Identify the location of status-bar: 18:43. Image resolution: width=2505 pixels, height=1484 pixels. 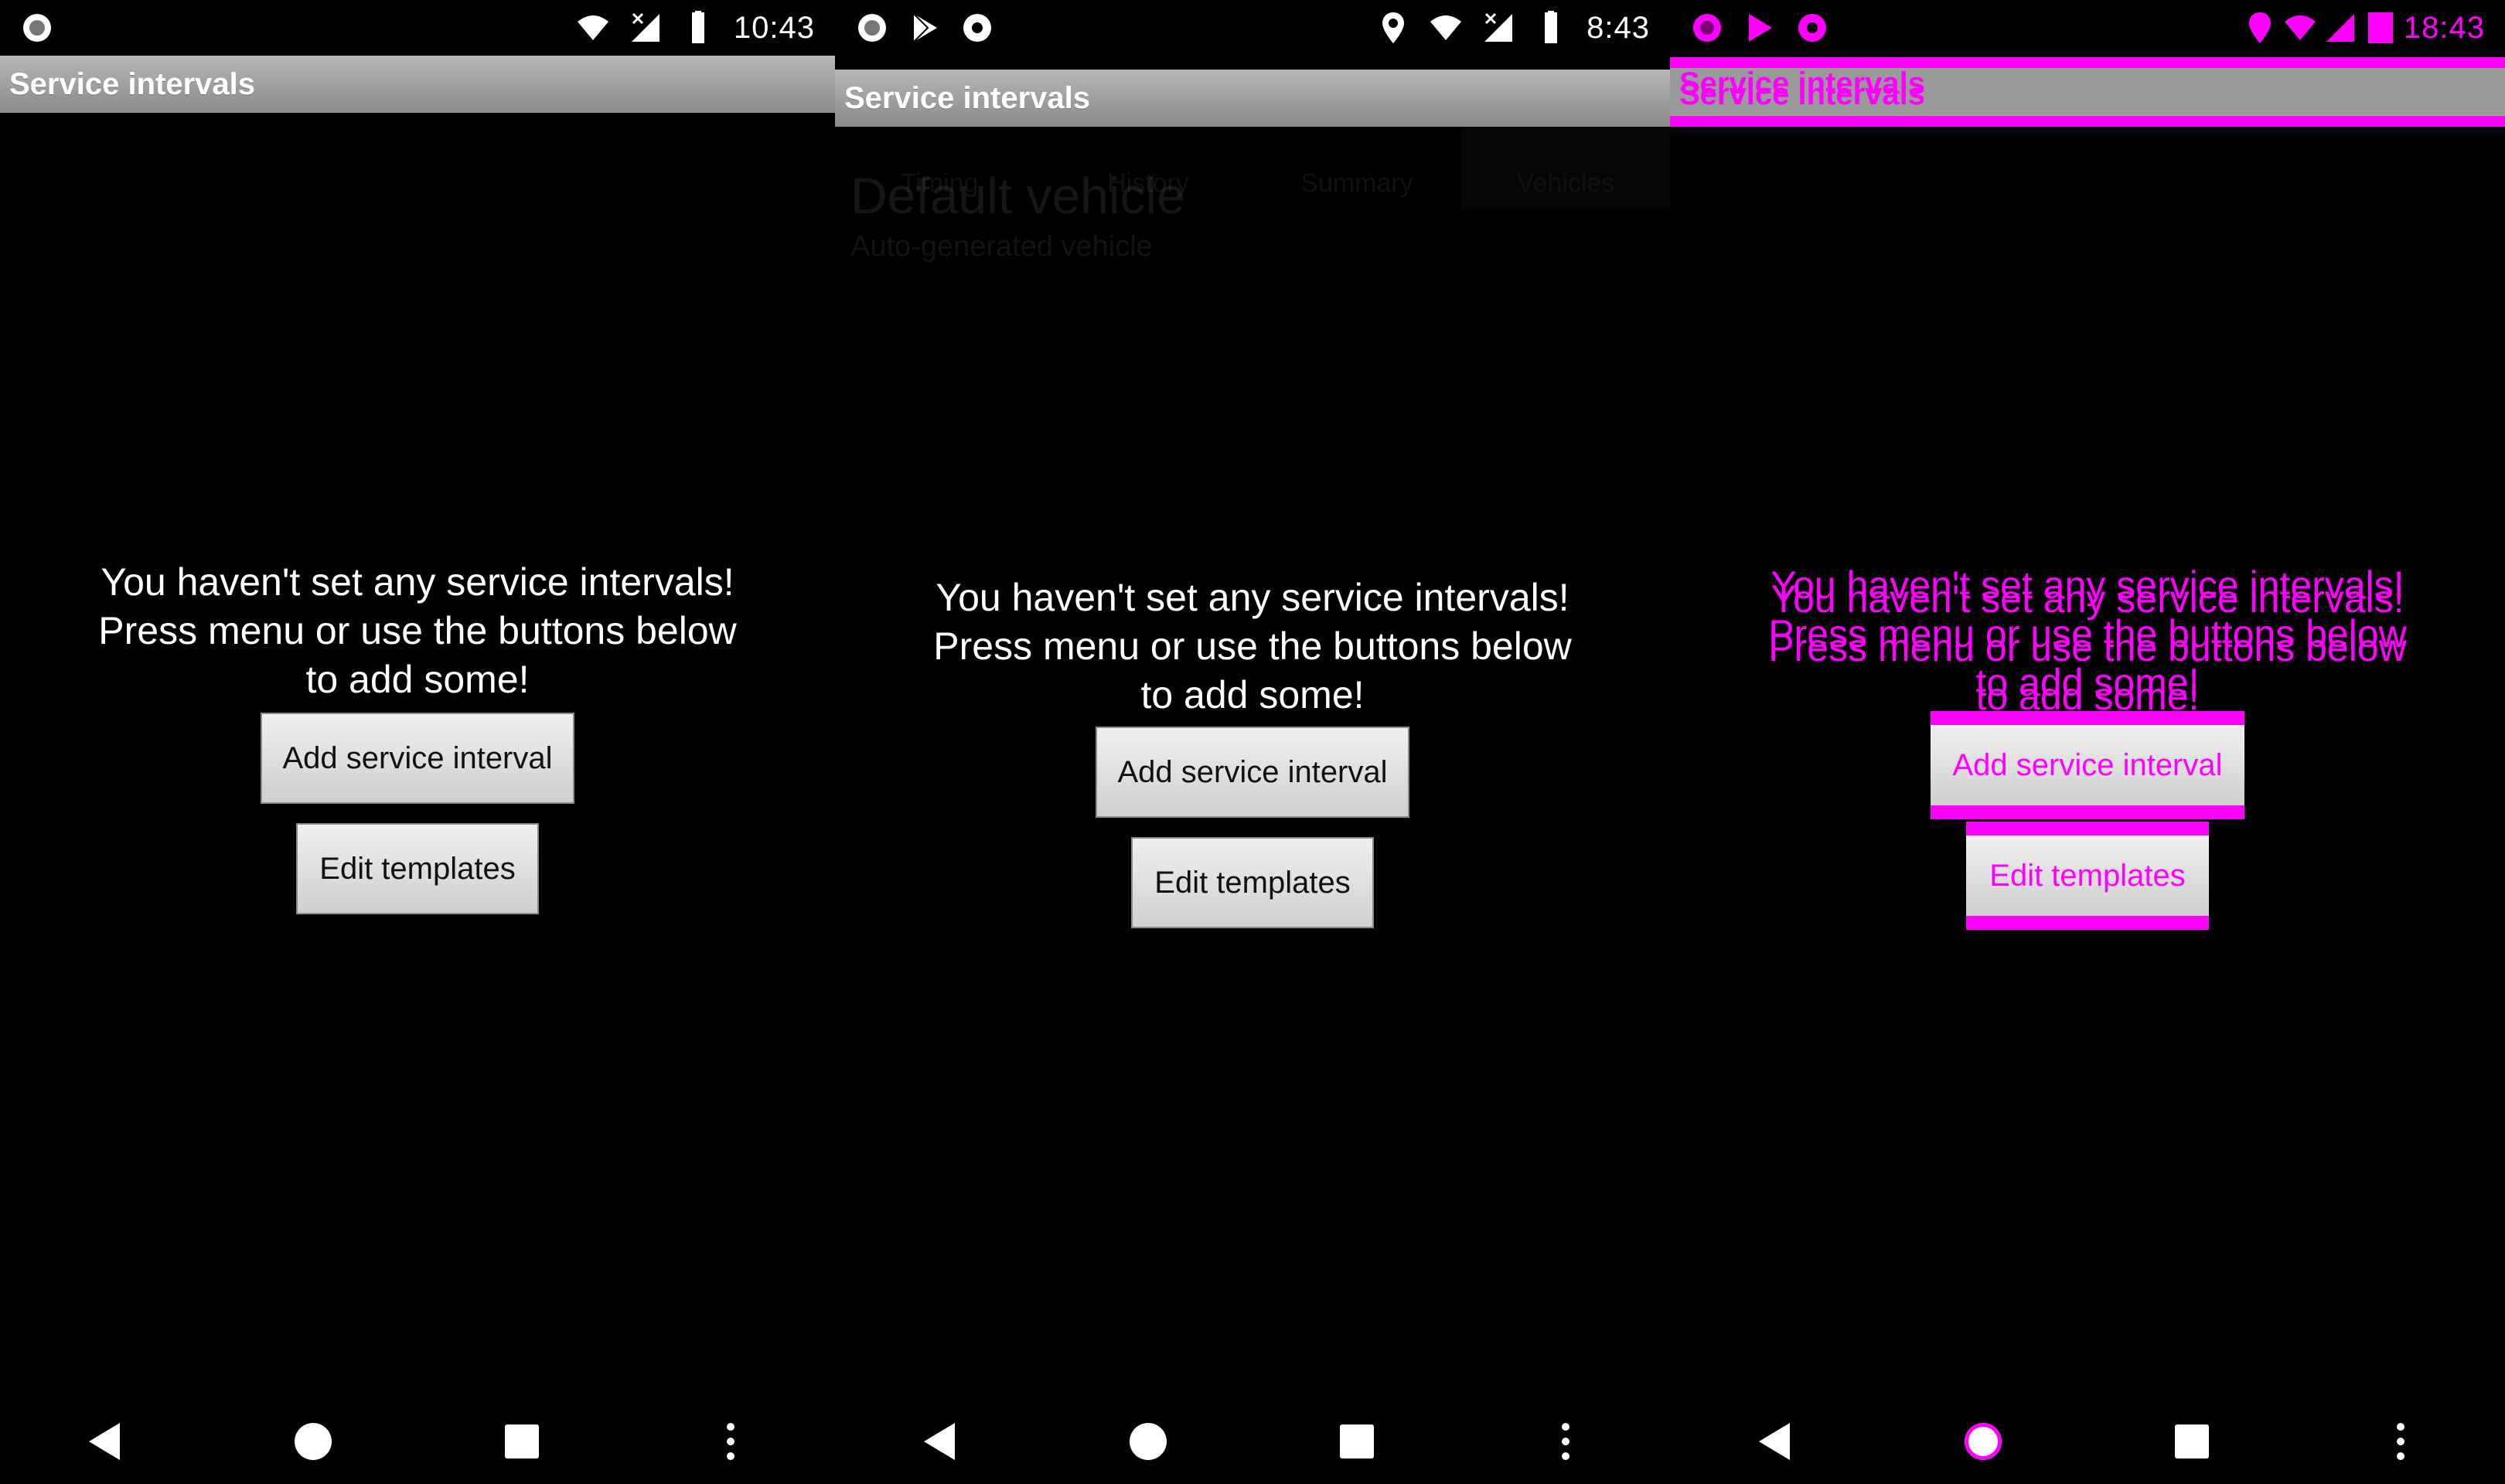
(2087, 28).